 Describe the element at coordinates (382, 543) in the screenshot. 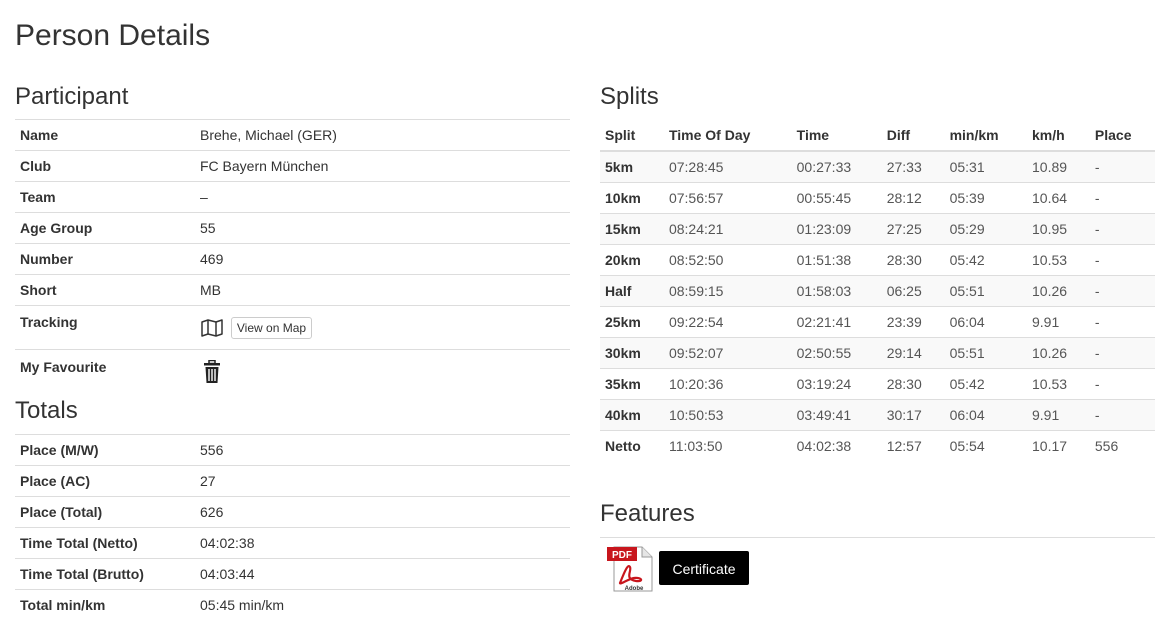

I see `time-netto-value: 04:02:38` at that location.